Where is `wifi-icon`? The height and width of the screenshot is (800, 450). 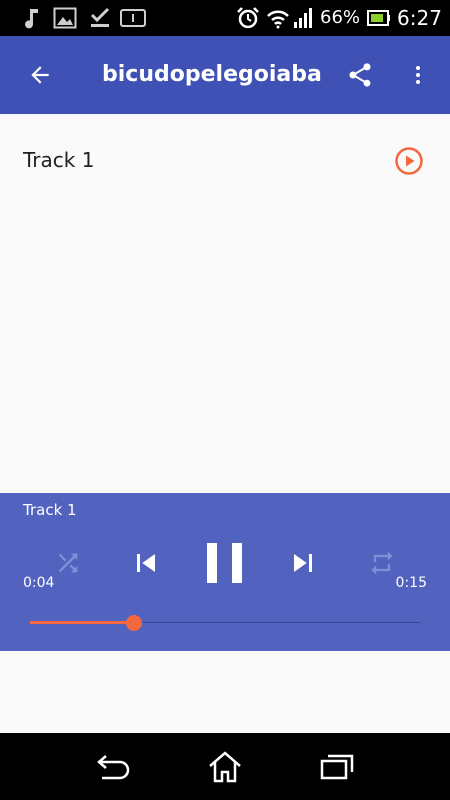 wifi-icon is located at coordinates (278, 18).